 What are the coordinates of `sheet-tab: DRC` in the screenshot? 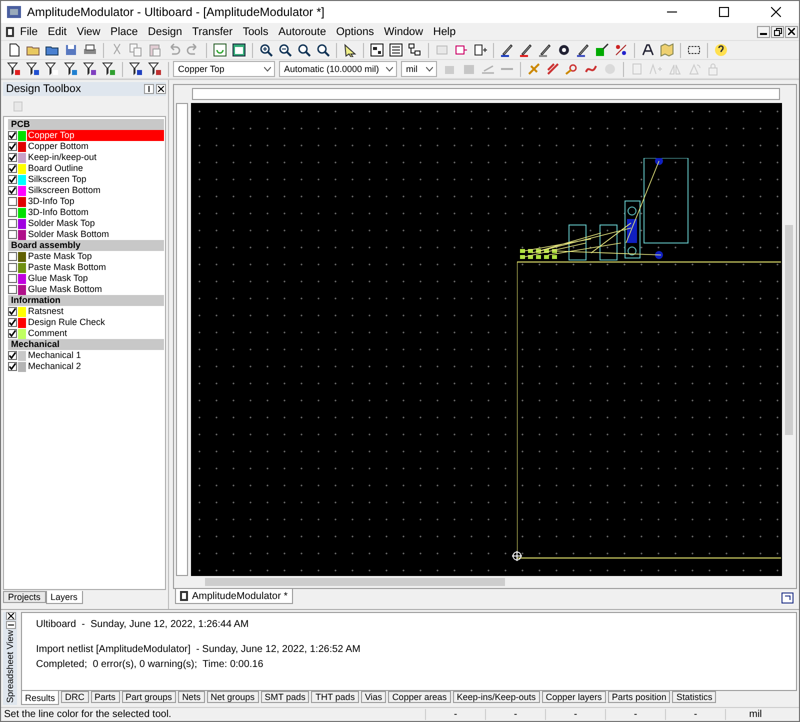 It's located at (75, 697).